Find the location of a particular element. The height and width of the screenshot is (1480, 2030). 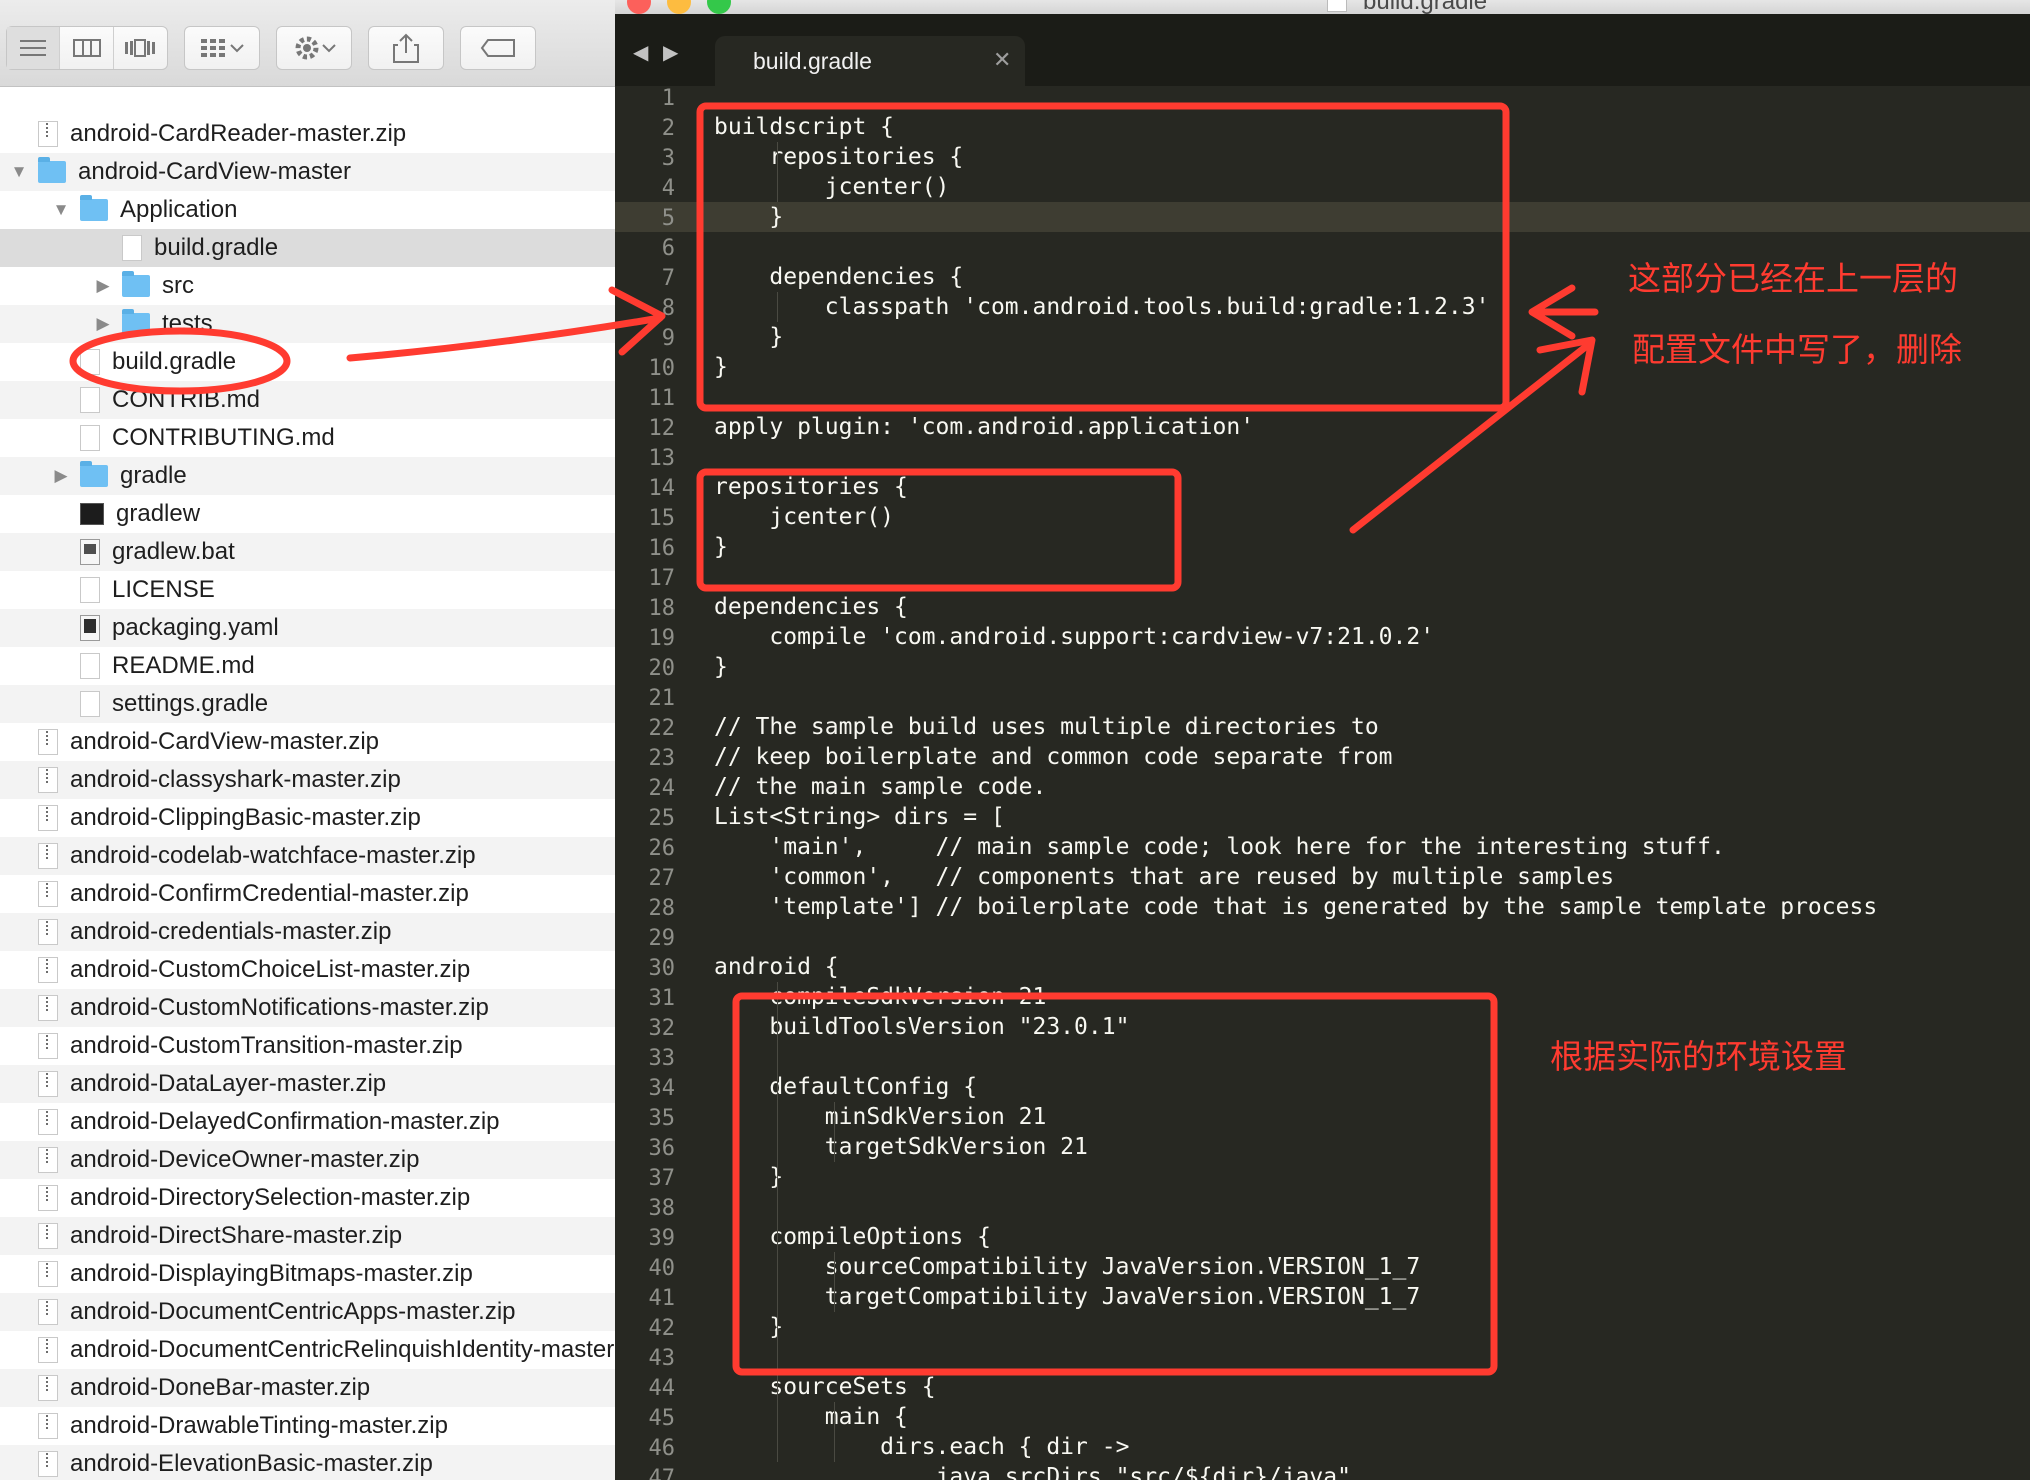

highlight-ellipse-build-gradle is located at coordinates (180, 361).